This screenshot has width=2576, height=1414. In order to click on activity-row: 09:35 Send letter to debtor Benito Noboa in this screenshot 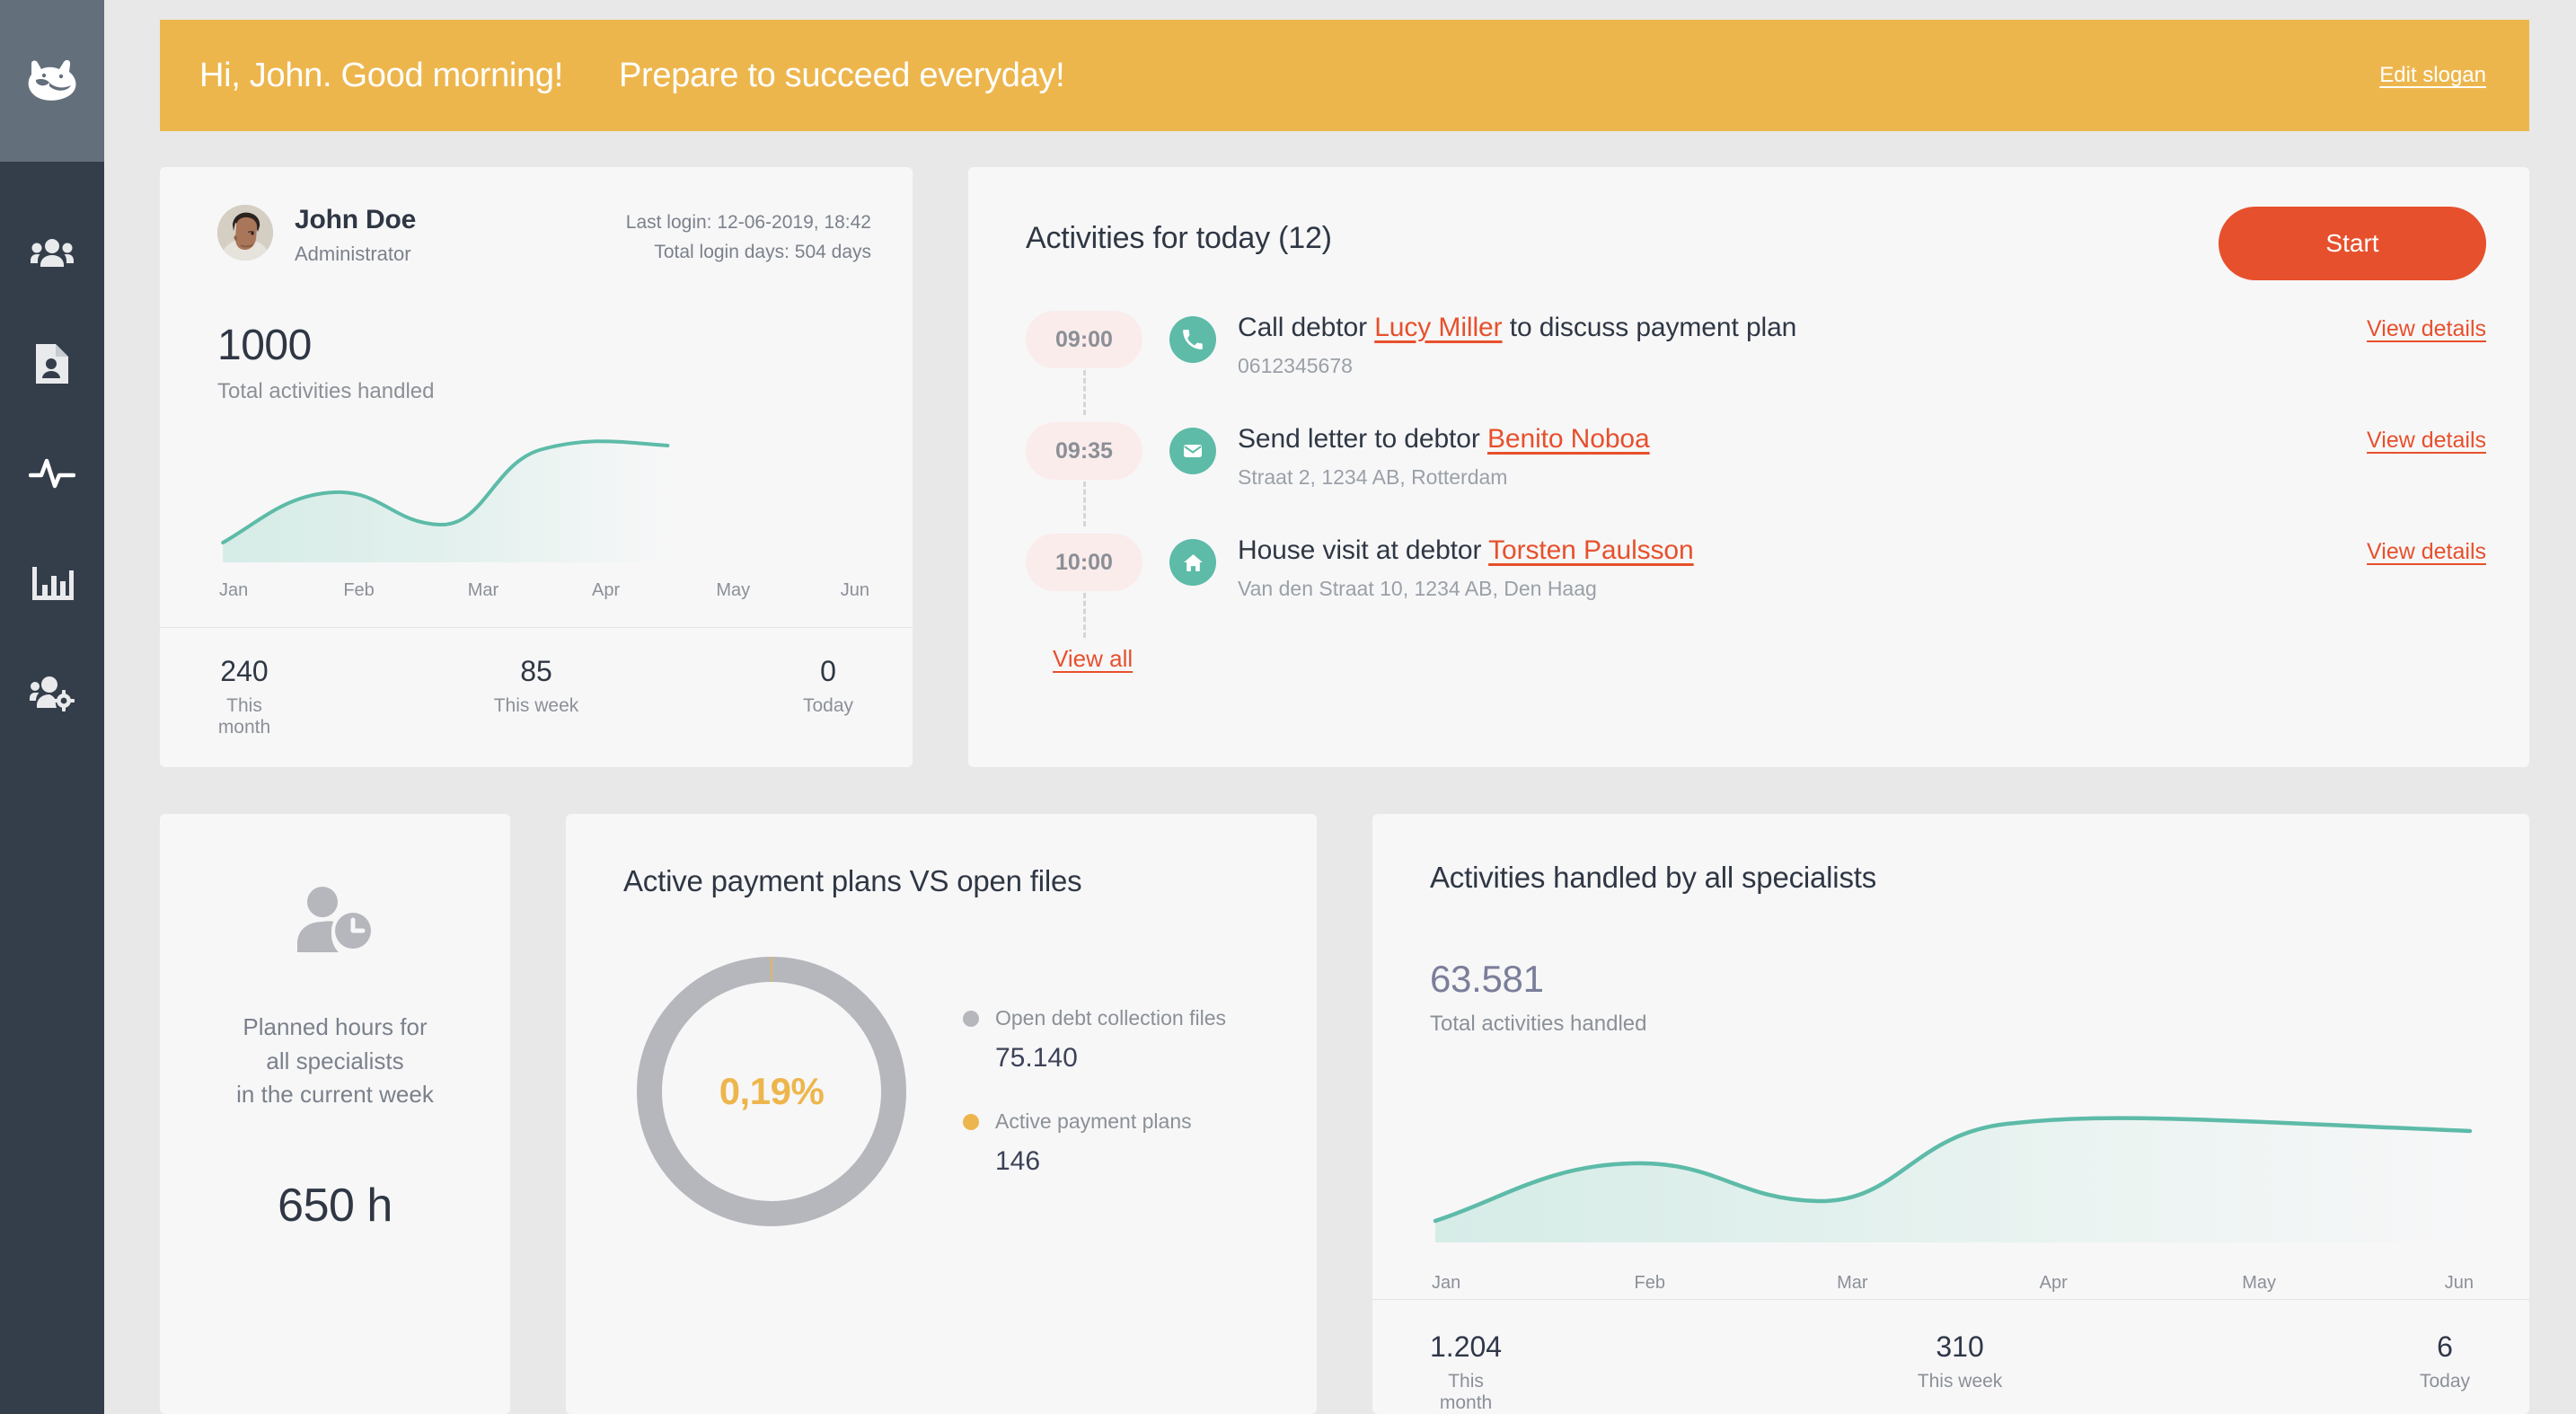, I will do `click(1756, 478)`.